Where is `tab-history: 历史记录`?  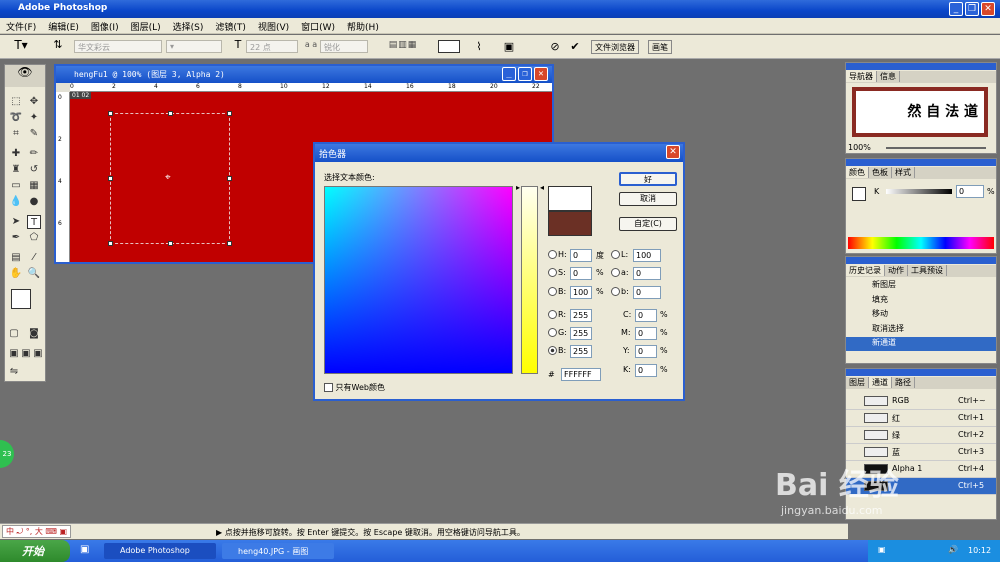 tab-history: 历史记录 is located at coordinates (865, 270).